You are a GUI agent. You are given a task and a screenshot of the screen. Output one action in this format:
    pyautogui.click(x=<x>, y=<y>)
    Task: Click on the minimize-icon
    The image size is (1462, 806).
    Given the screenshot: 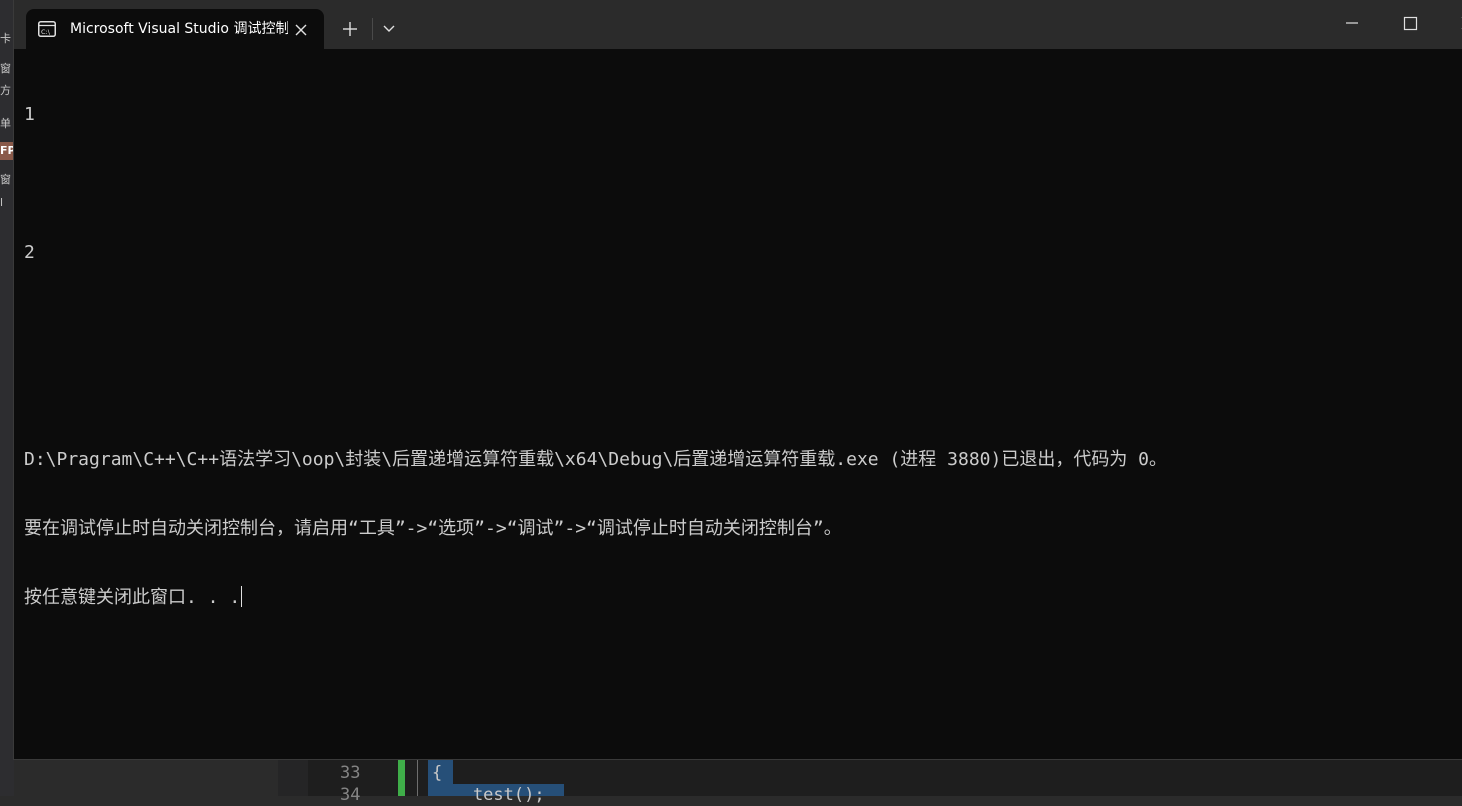 What is the action you would take?
    pyautogui.click(x=1352, y=23)
    